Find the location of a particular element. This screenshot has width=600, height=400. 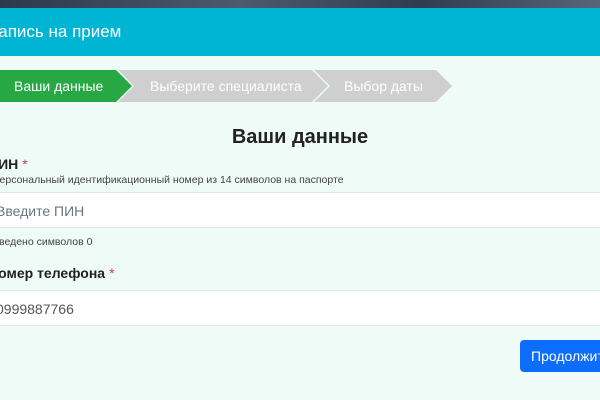

form-title: Ваши данные is located at coordinates (300, 137).